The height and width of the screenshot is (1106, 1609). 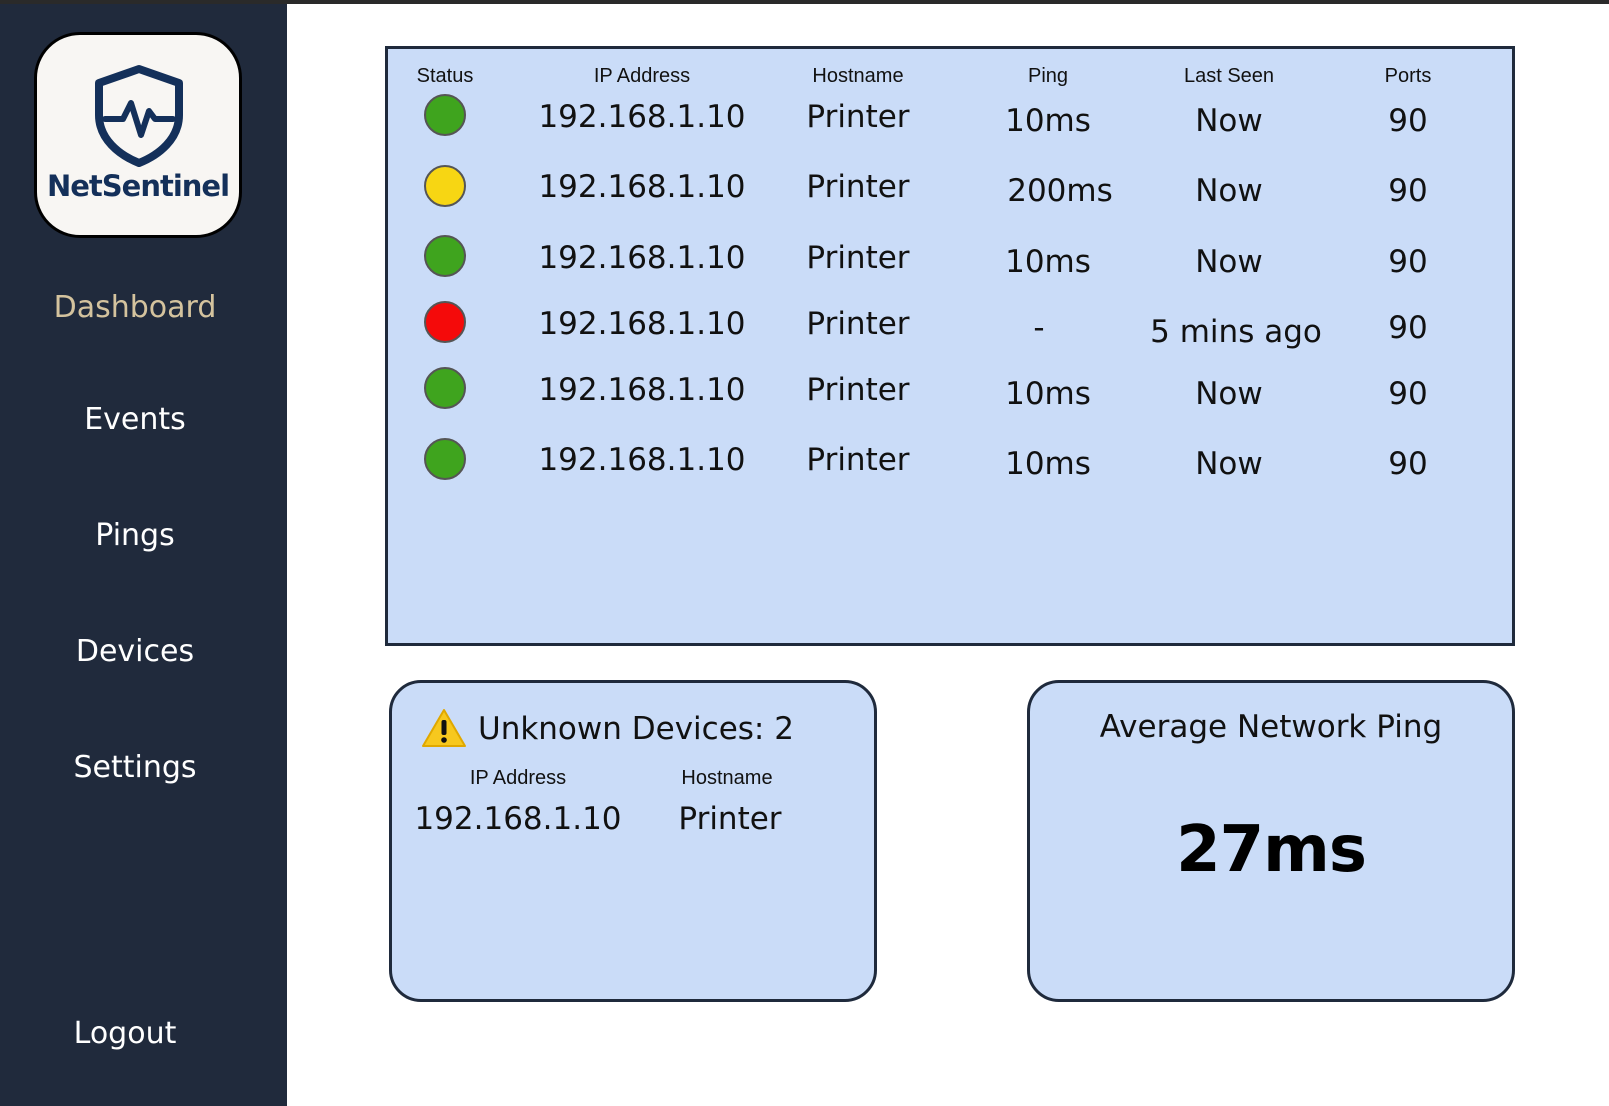 What do you see at coordinates (135, 307) in the screenshot?
I see `nav-item-dashboard: Dashboard` at bounding box center [135, 307].